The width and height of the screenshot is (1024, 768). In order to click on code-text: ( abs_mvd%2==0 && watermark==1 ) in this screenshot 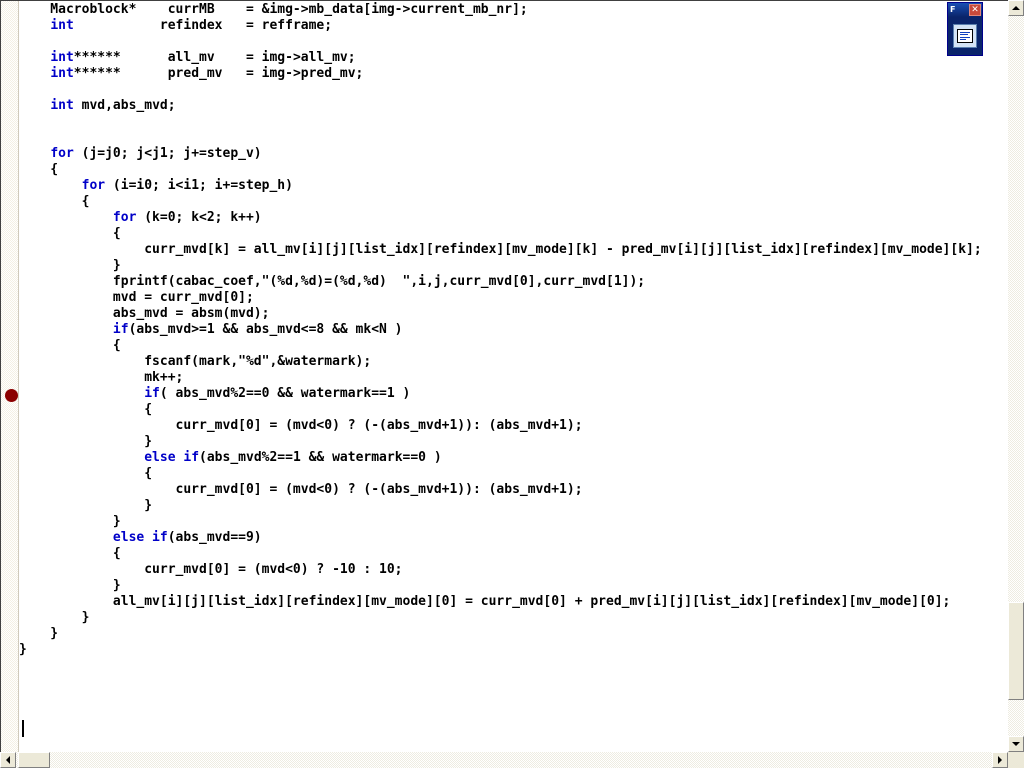, I will do `click(285, 393)`.